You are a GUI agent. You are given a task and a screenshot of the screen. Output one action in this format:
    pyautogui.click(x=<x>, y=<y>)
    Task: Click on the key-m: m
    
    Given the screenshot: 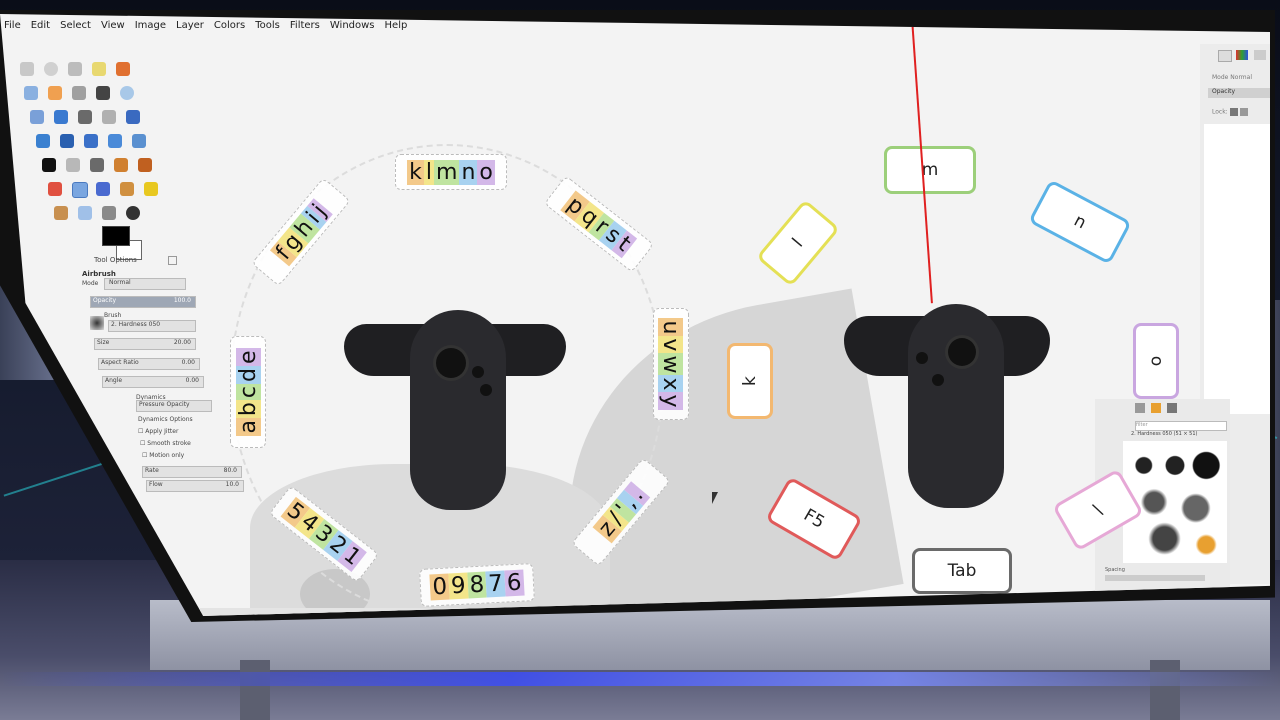 What is the action you would take?
    pyautogui.click(x=447, y=172)
    